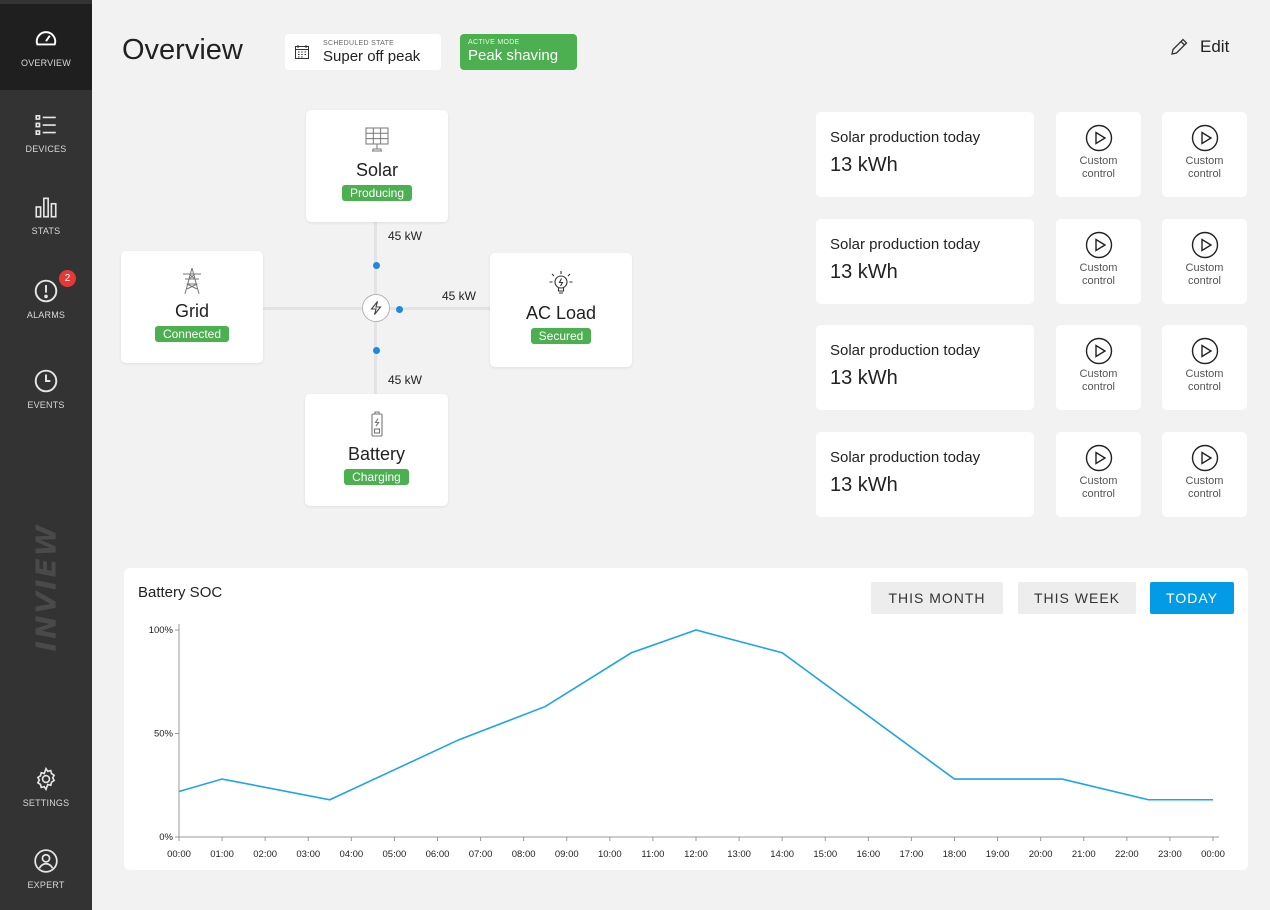 The height and width of the screenshot is (910, 1270). What do you see at coordinates (513, 55) in the screenshot?
I see `active-mode-value: Peak shaving` at bounding box center [513, 55].